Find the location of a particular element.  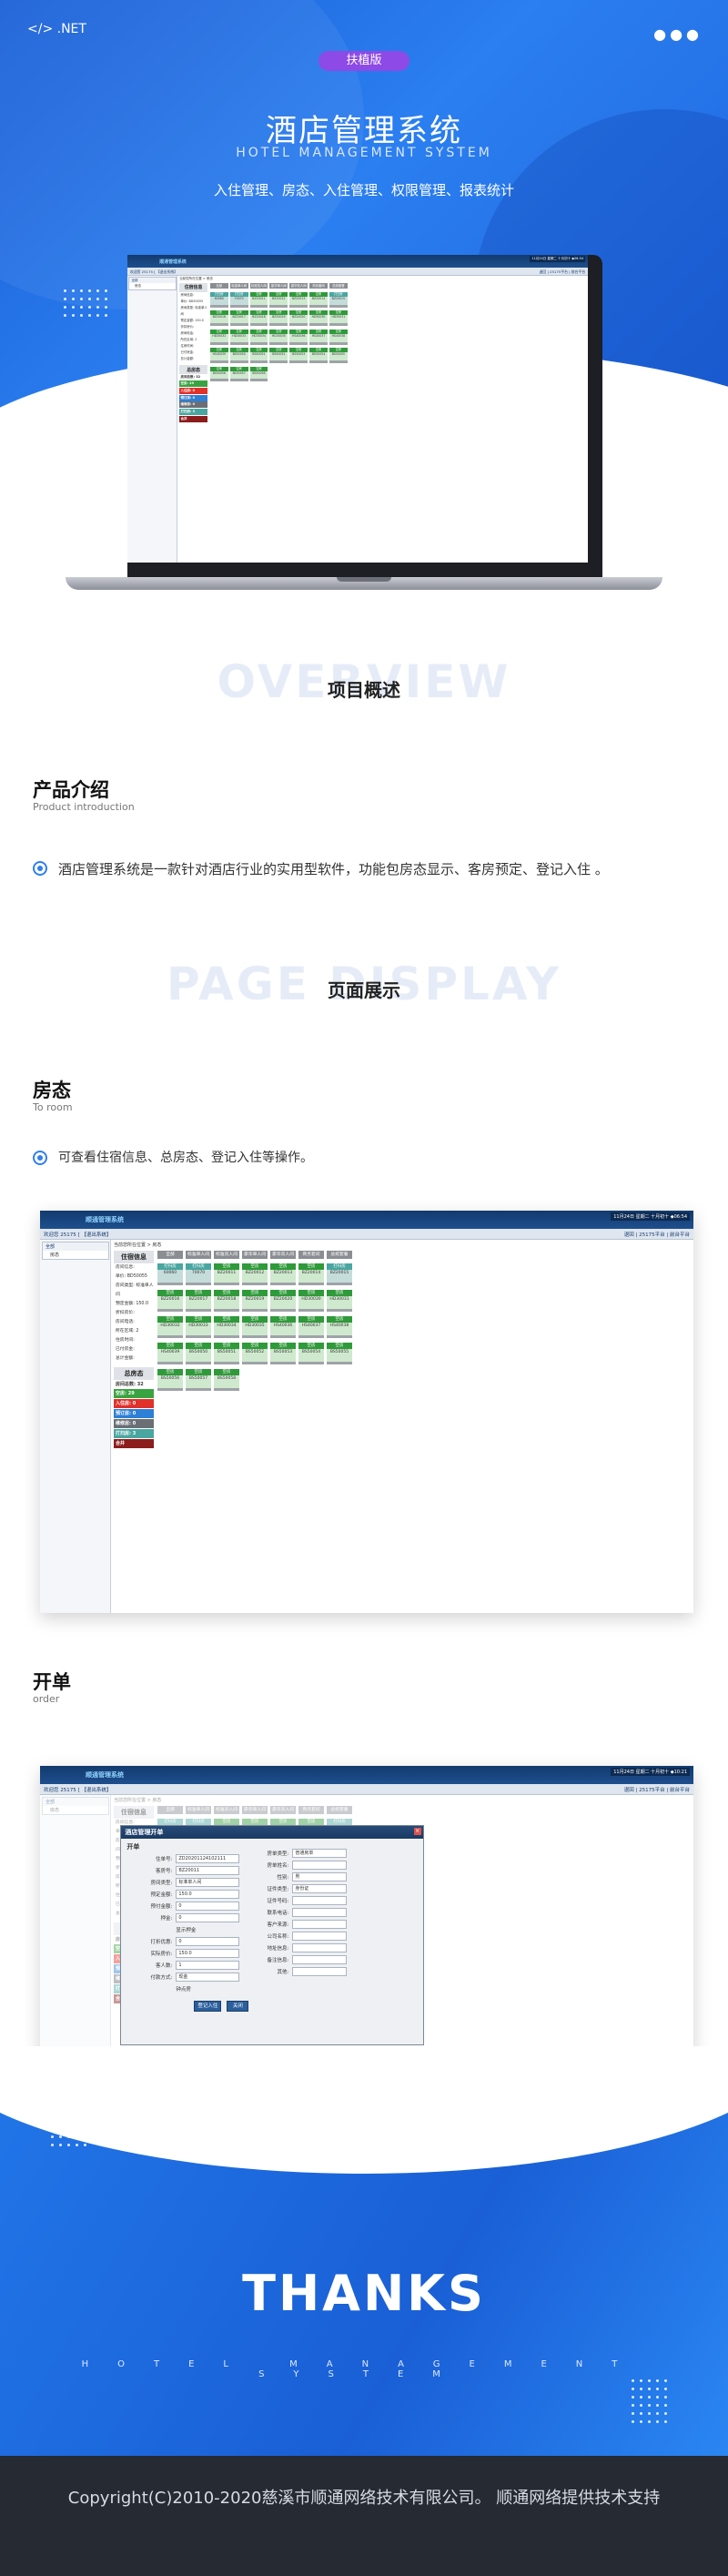

room-card: 空房BS50058 is located at coordinates (258, 374).